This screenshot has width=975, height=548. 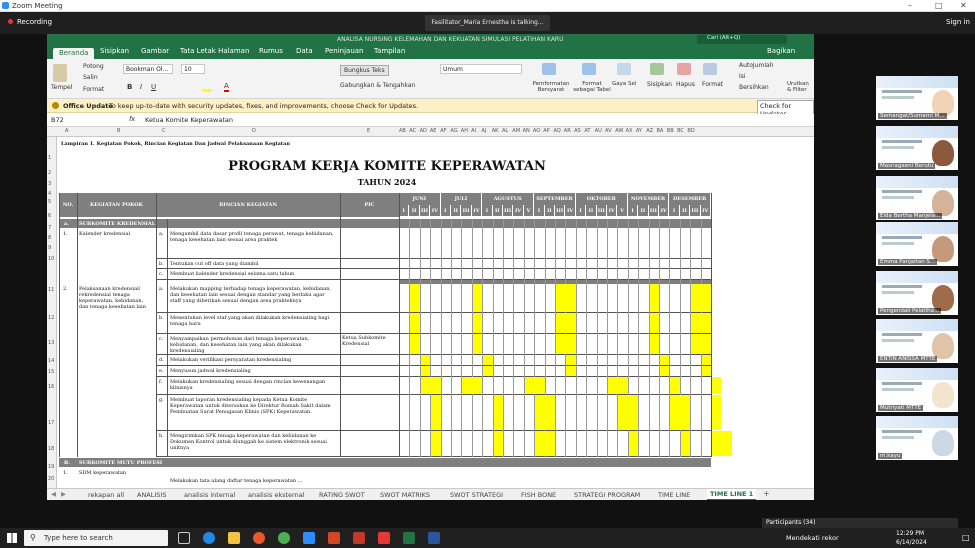 What do you see at coordinates (334, 538) in the screenshot?
I see `powerpoint-icon` at bounding box center [334, 538].